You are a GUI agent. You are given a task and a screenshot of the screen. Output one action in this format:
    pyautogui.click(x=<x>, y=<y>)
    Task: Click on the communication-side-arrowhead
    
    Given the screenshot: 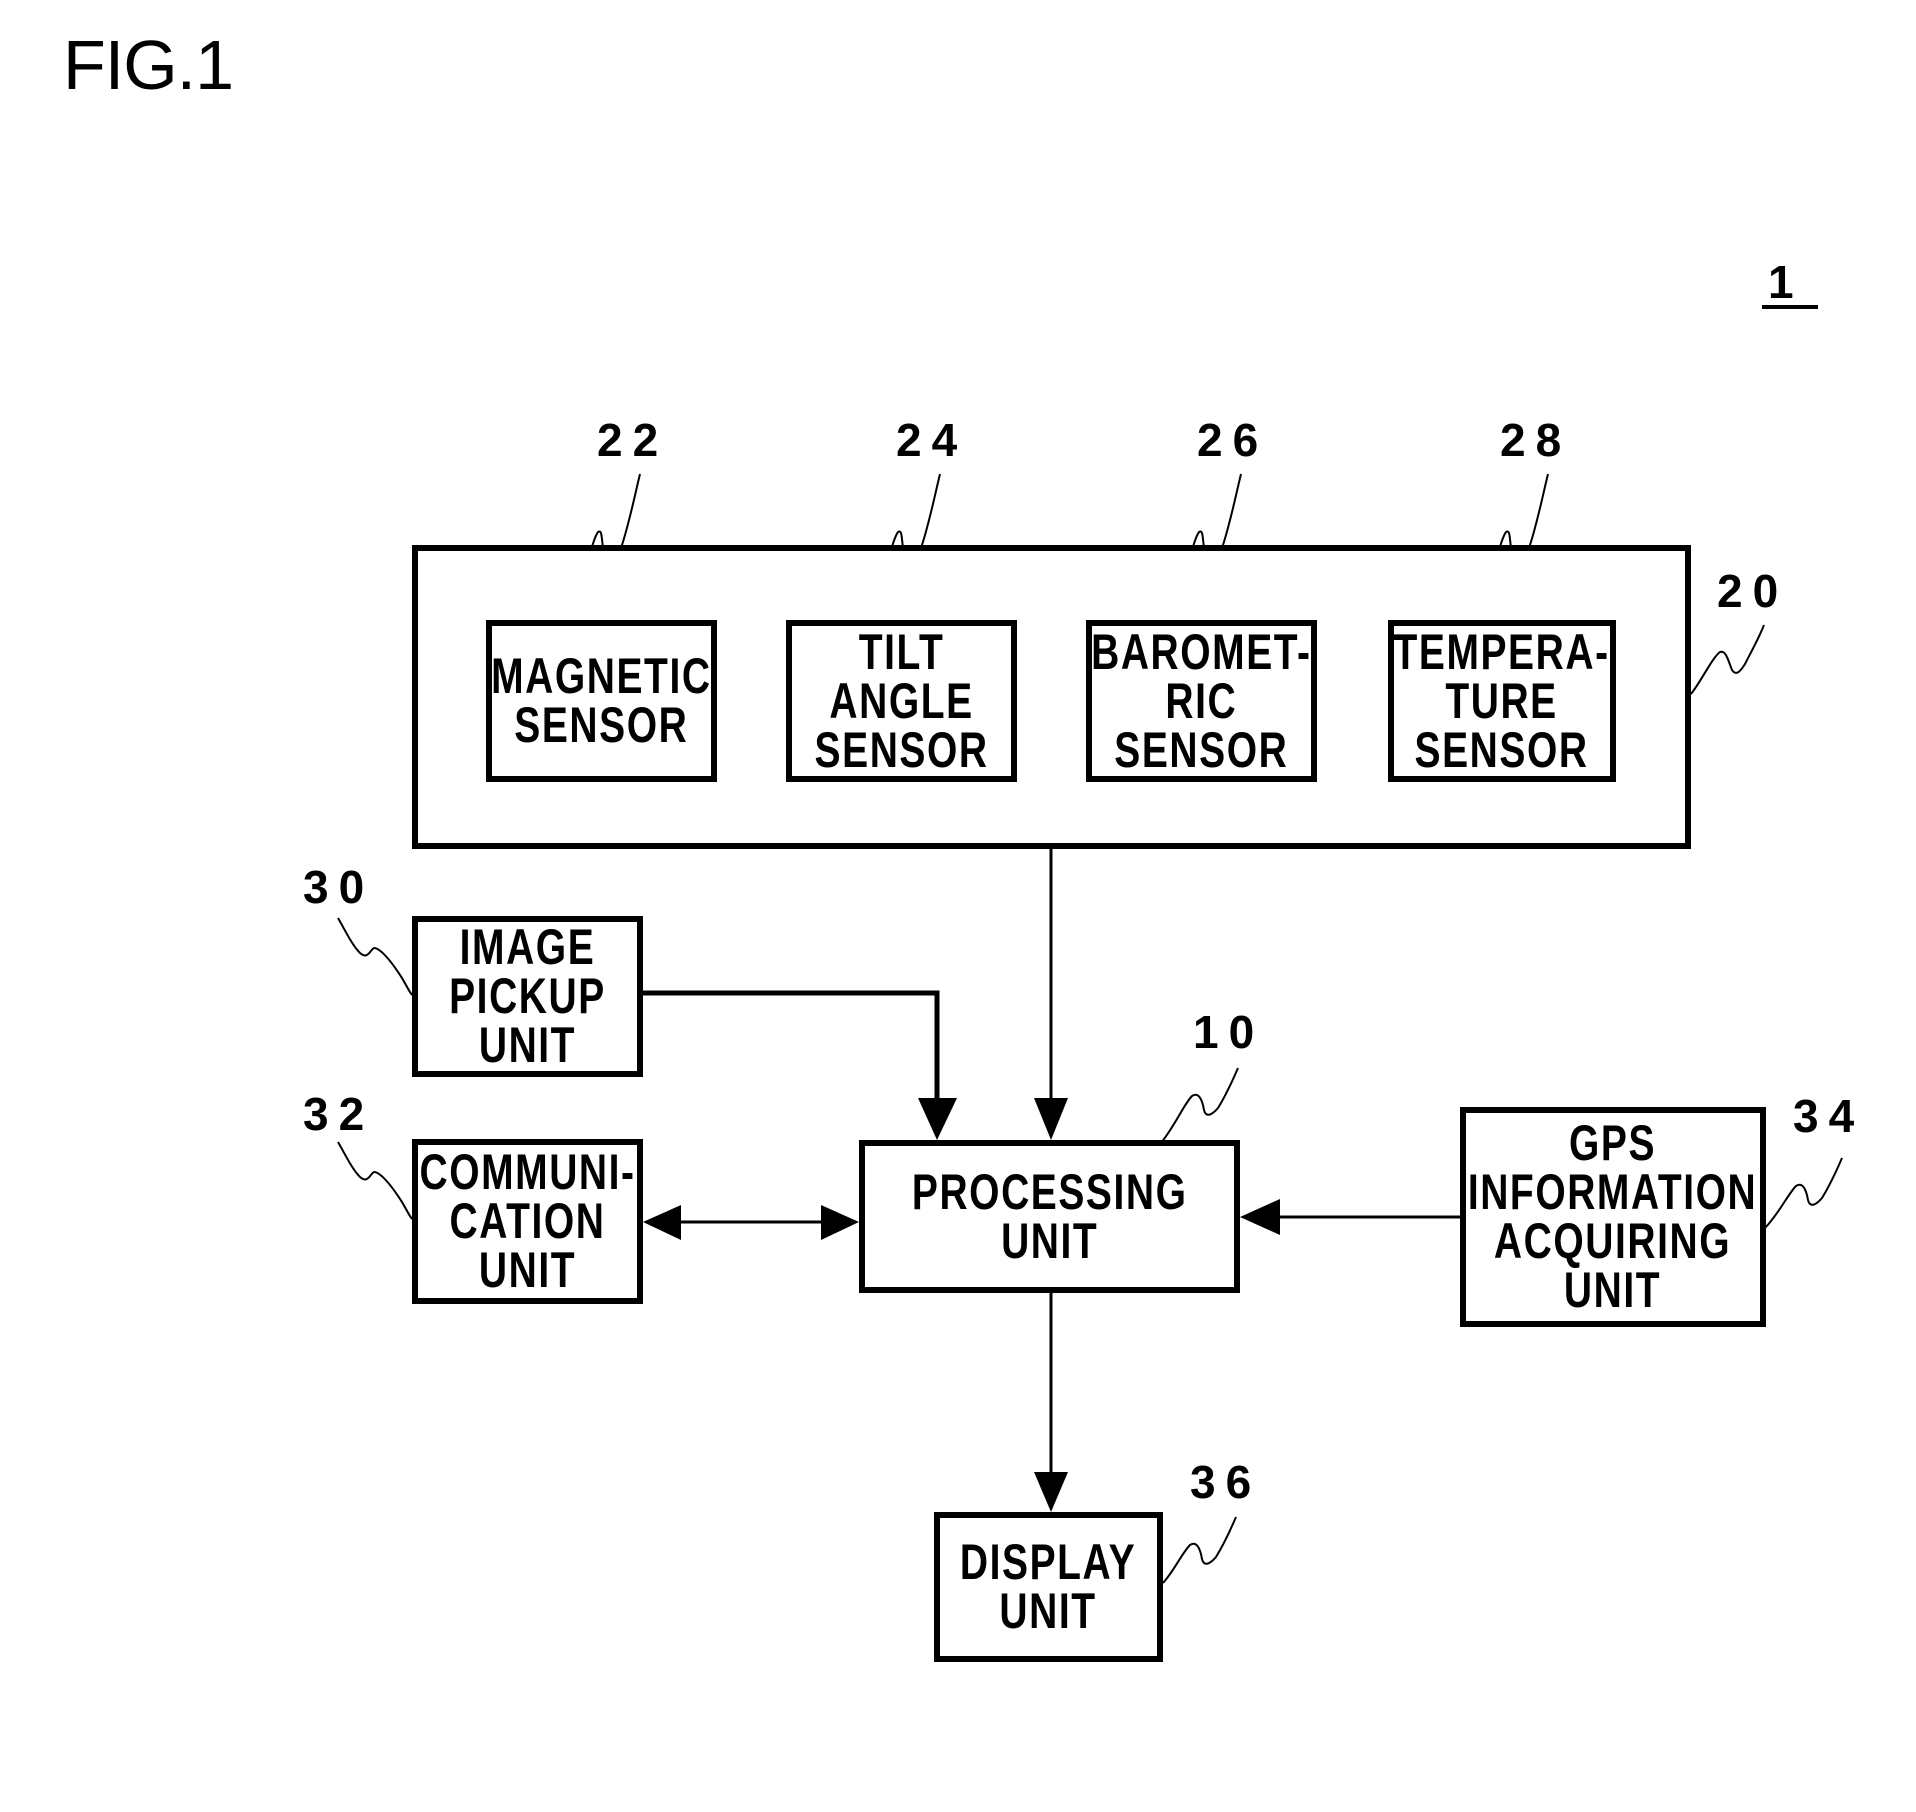 What is the action you would take?
    pyautogui.click(x=662, y=1222)
    